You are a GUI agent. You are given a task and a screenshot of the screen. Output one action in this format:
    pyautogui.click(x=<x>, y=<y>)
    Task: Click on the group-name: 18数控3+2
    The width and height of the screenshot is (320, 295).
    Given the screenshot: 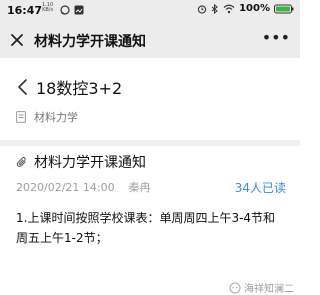 What is the action you would take?
    pyautogui.click(x=79, y=88)
    